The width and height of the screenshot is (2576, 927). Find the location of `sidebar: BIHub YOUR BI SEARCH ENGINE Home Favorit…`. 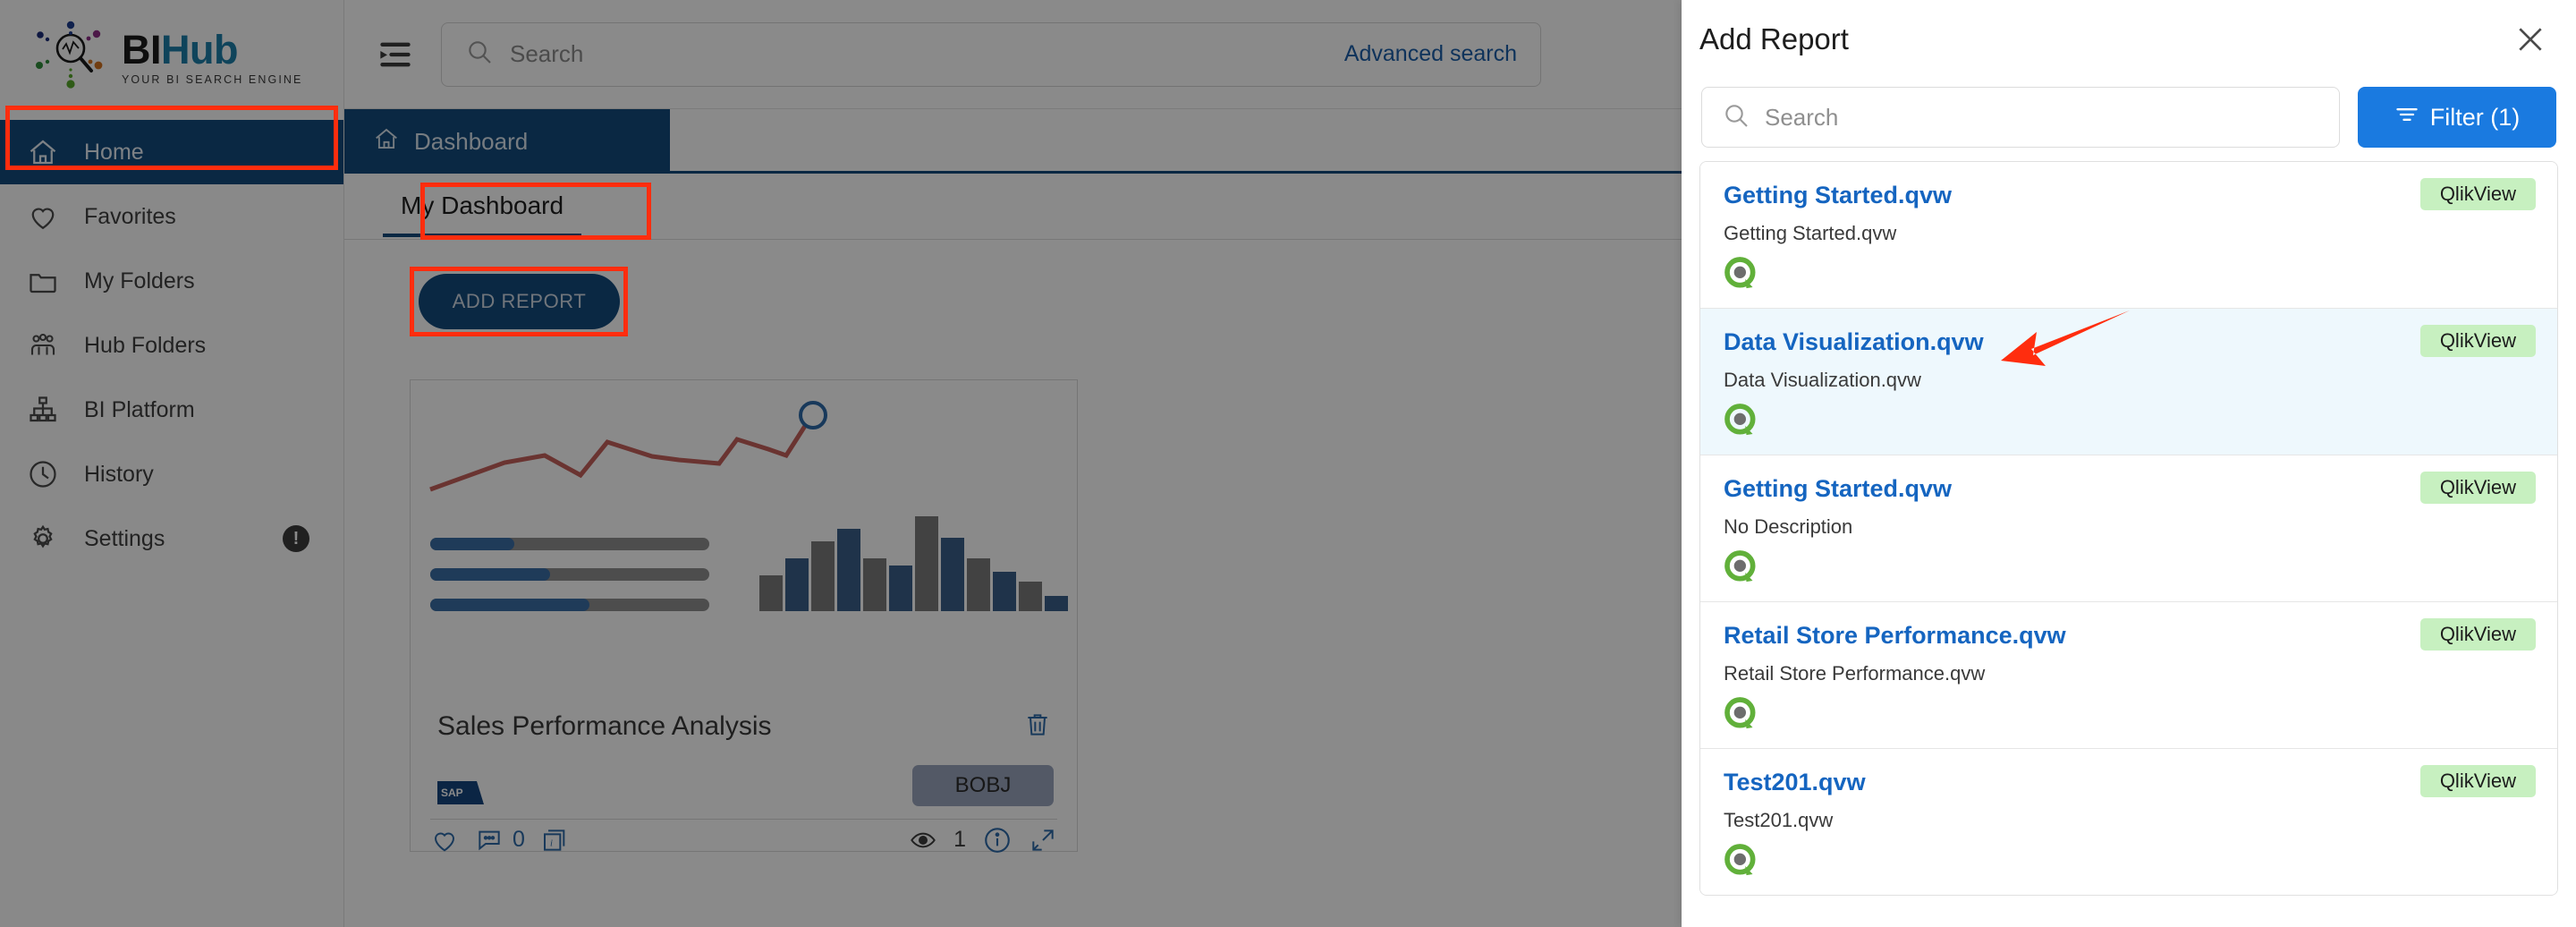

sidebar: BIHub YOUR BI SEARCH ENGINE Home Favorit… is located at coordinates (172, 463).